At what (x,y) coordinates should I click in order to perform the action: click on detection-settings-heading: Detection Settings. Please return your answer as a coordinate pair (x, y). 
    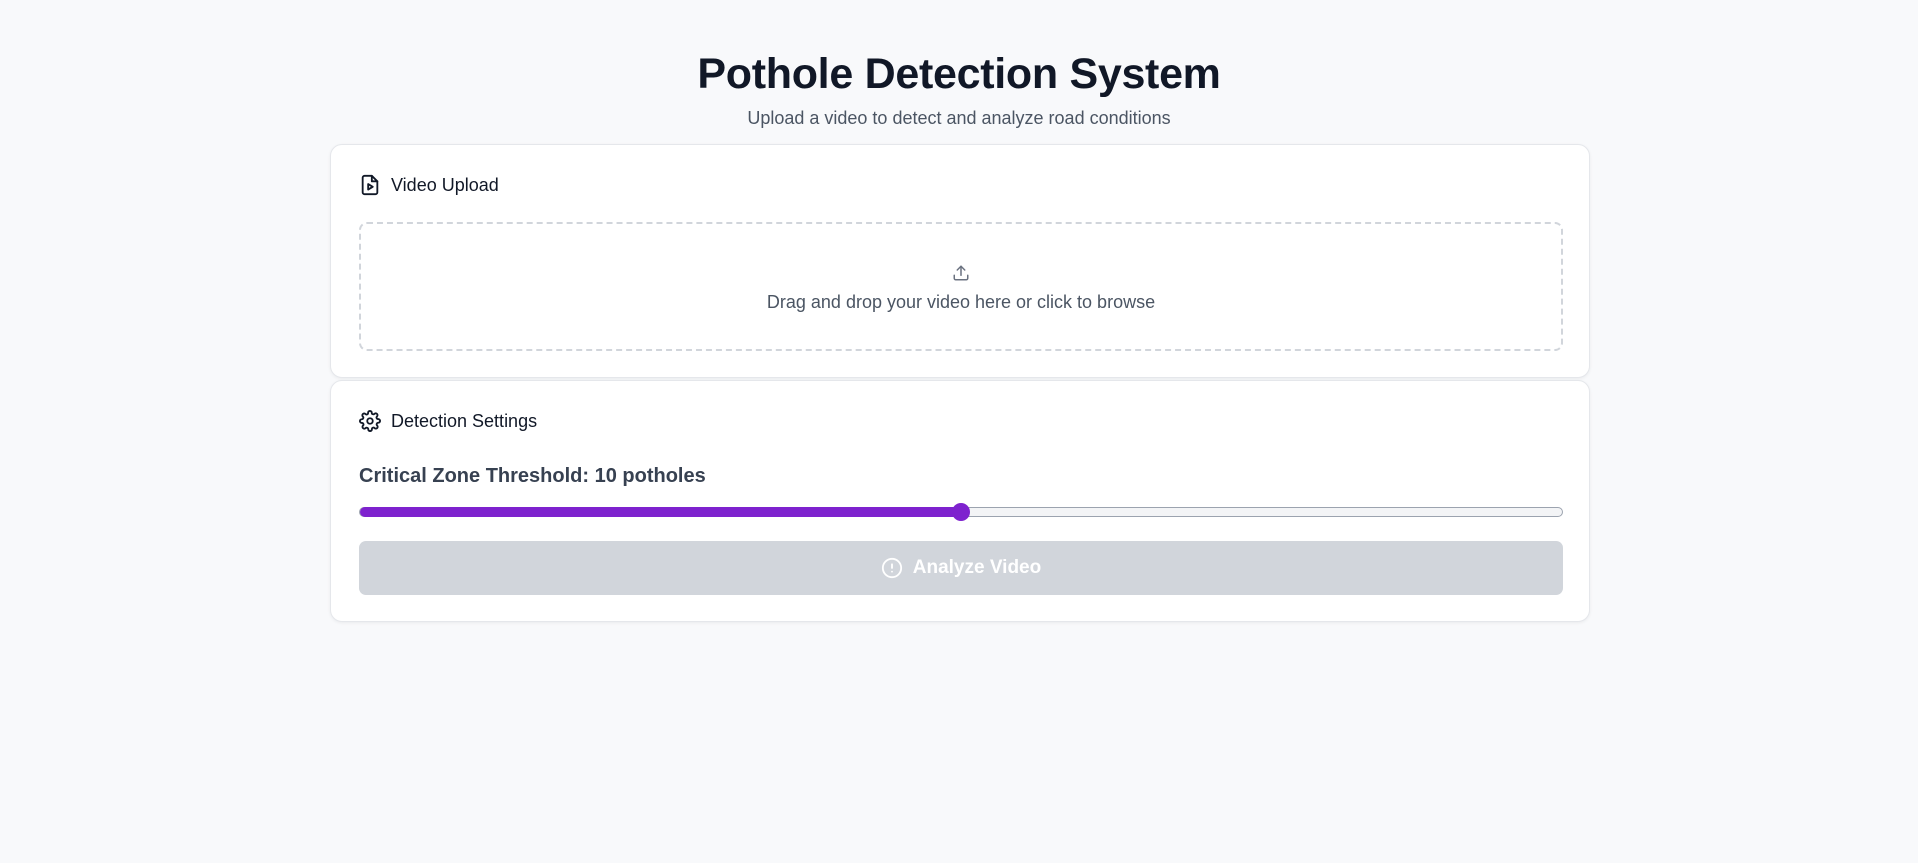
    Looking at the image, I should click on (448, 421).